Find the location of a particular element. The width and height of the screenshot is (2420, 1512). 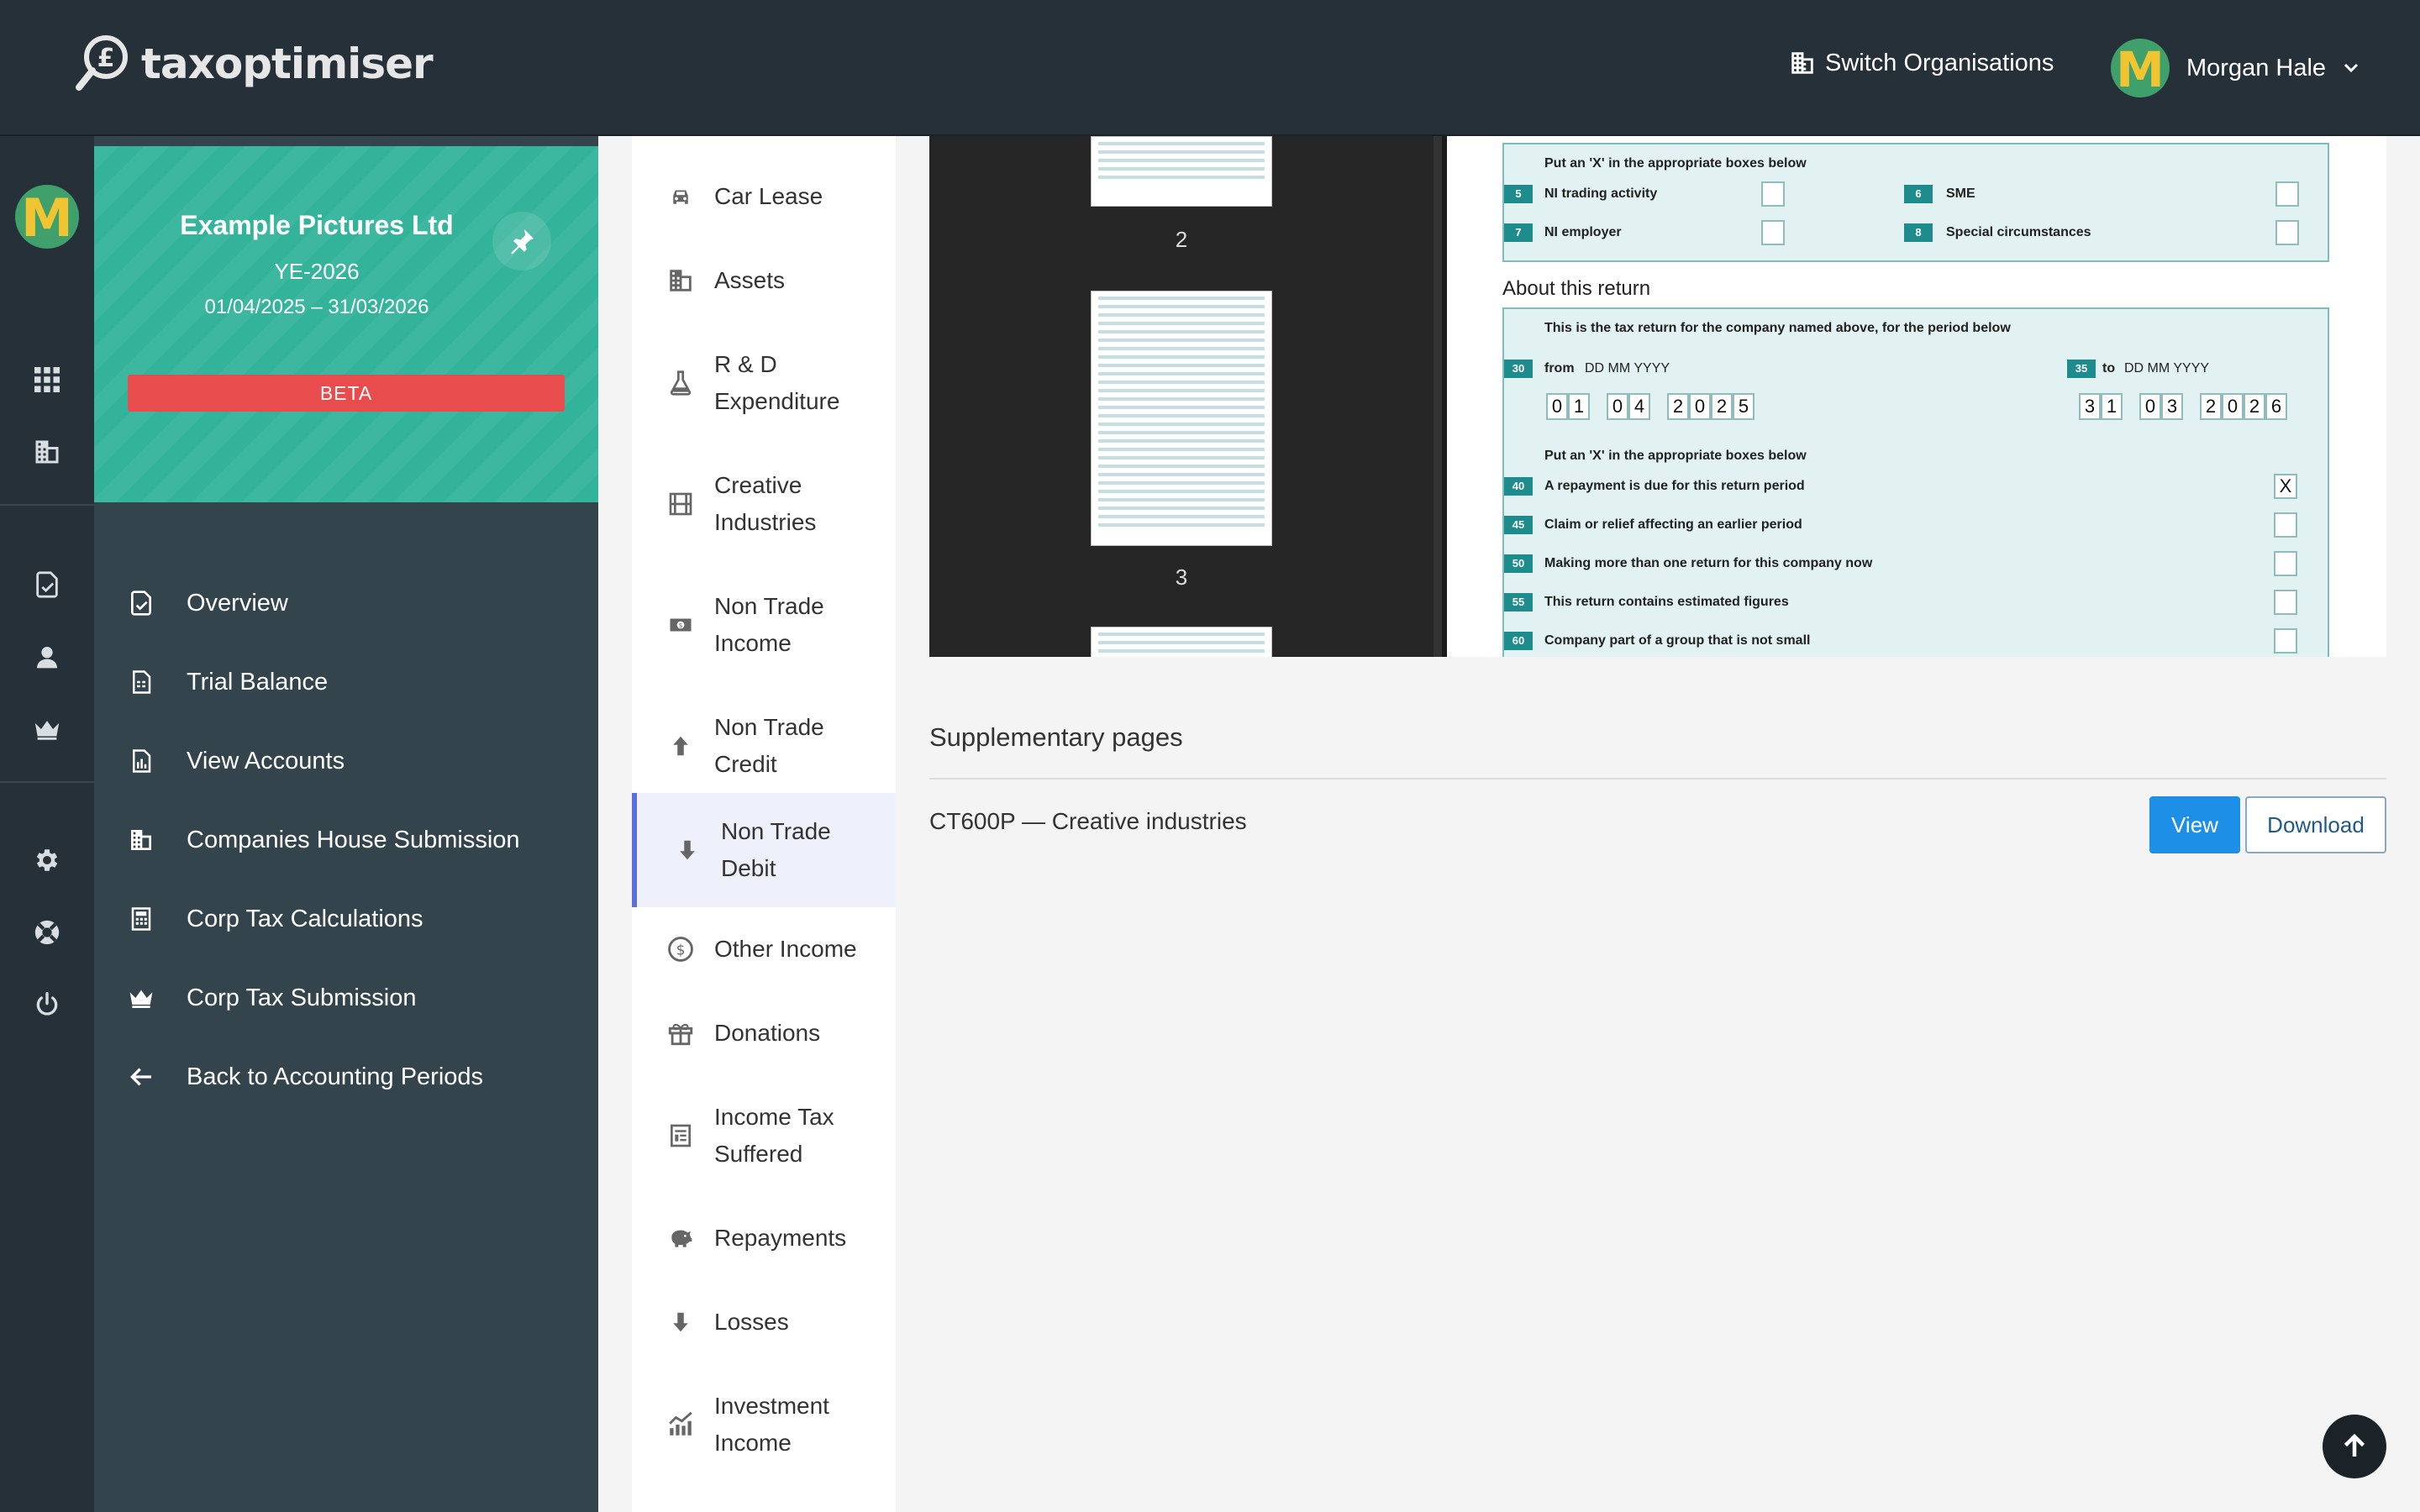

pin-button is located at coordinates (522, 241).